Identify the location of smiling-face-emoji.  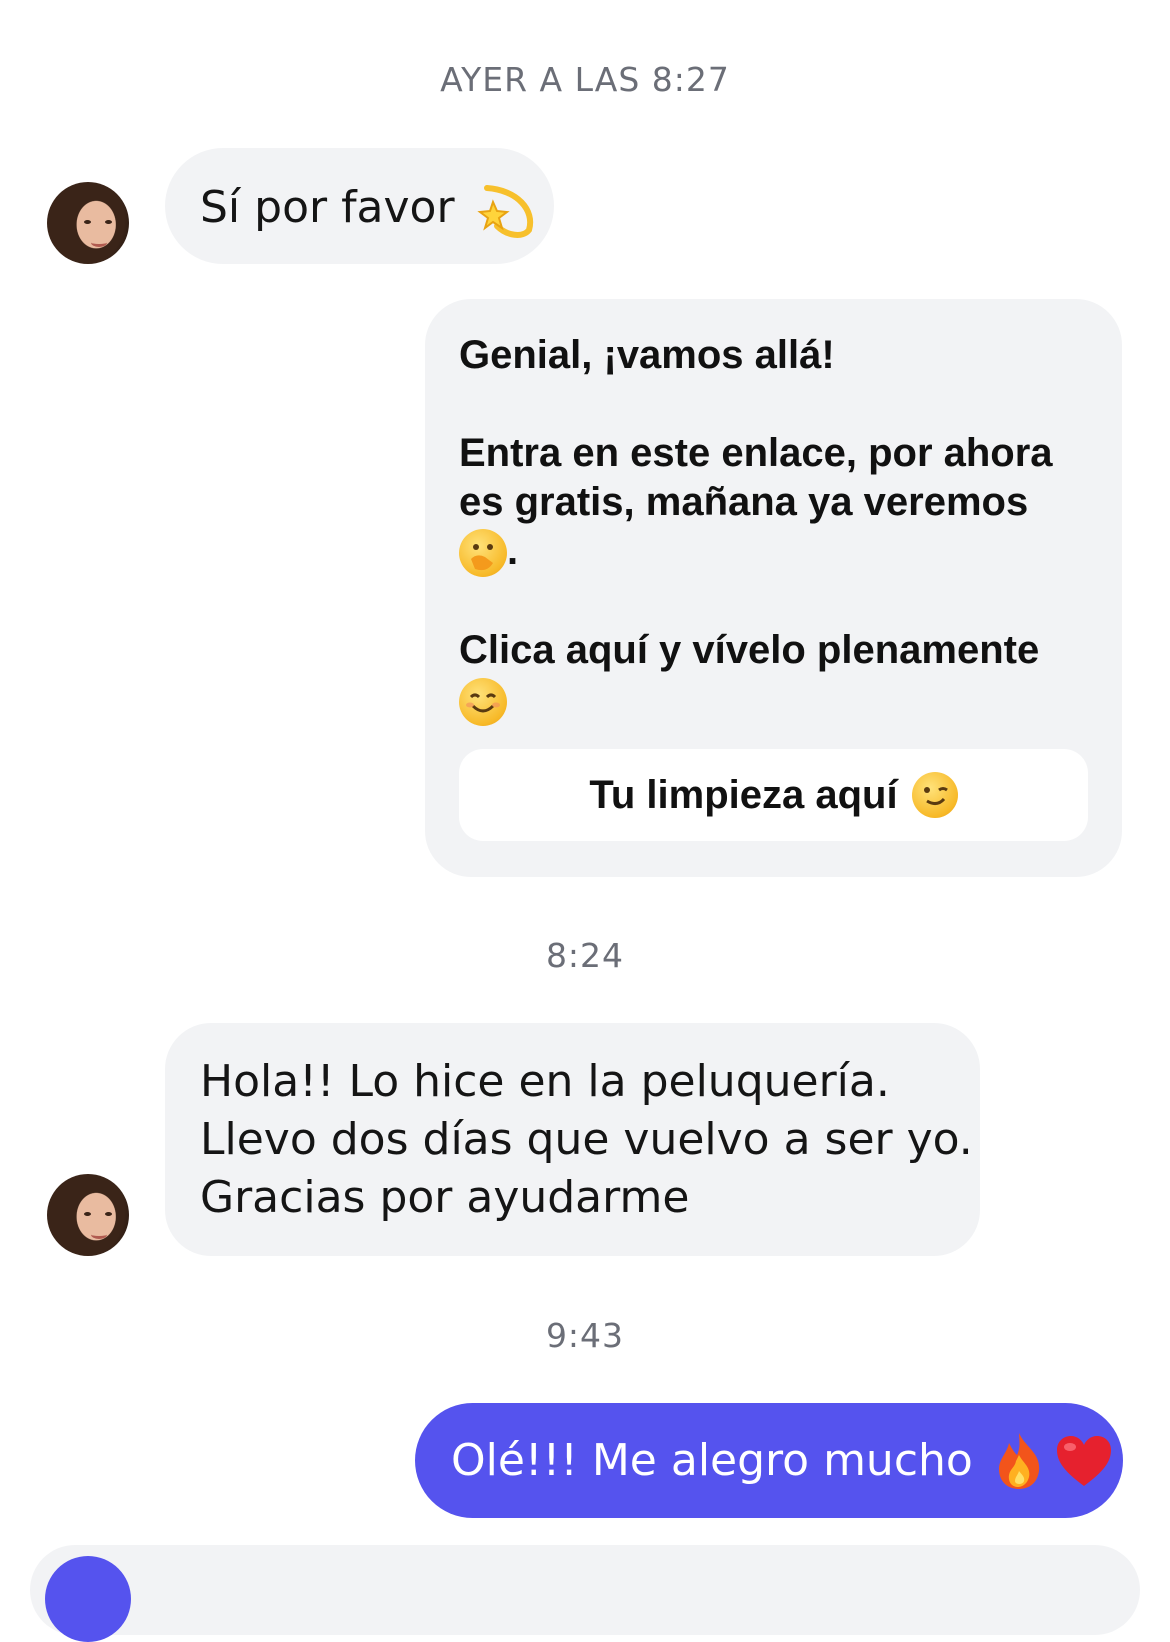
(483, 701).